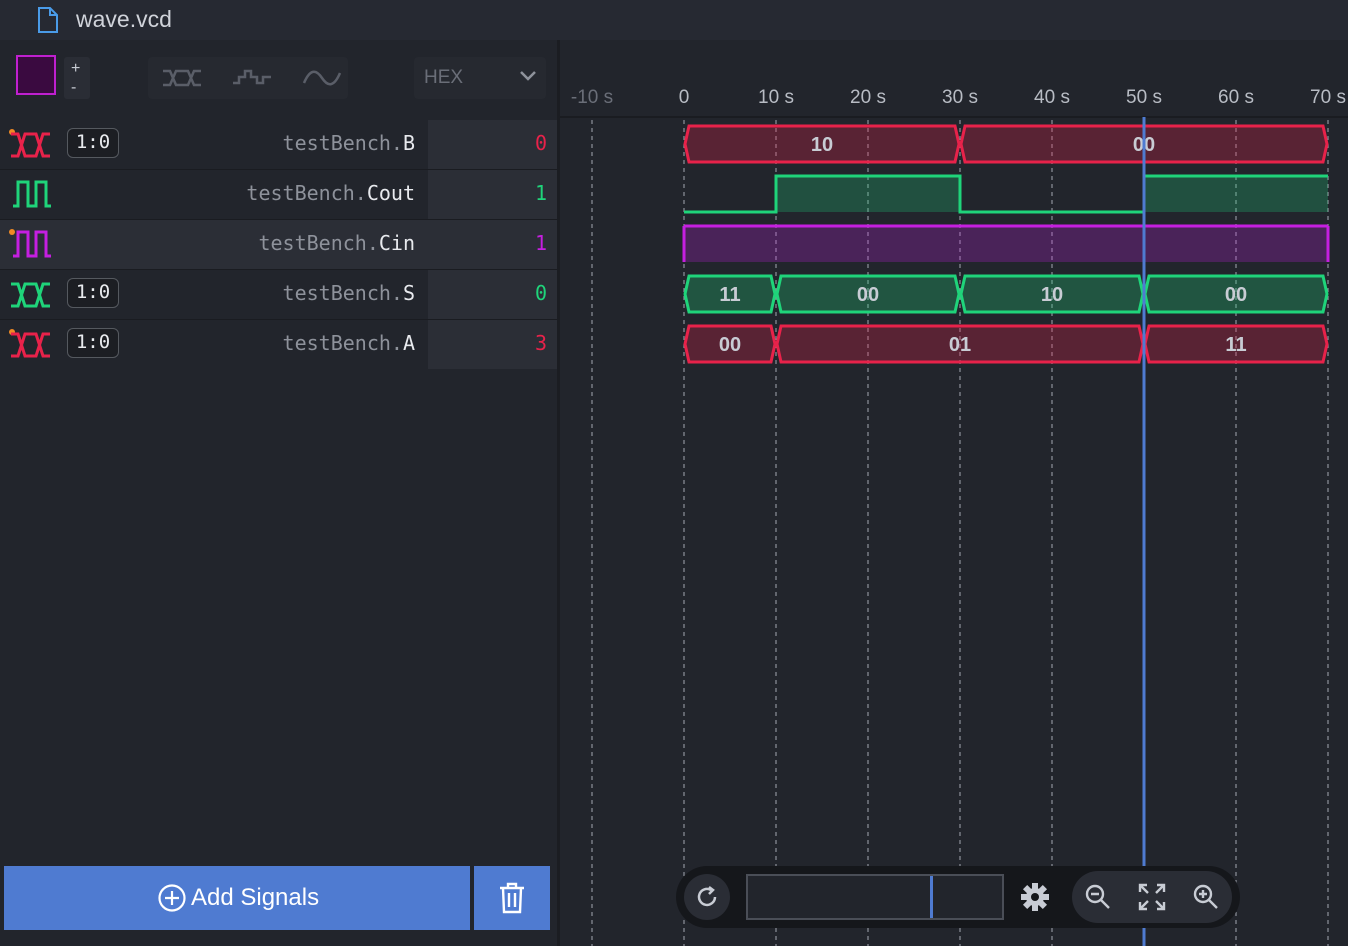  I want to click on bus-render-icon, so click(182, 80).